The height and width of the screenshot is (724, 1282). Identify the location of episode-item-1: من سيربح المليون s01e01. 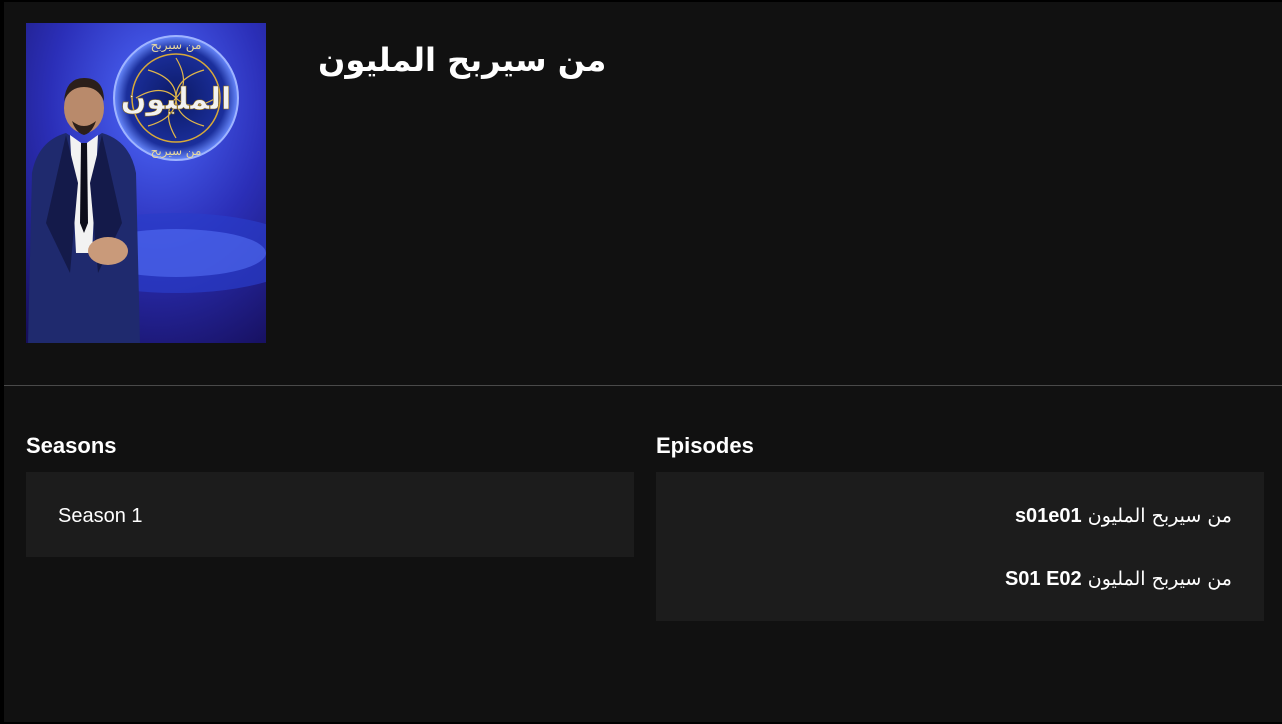
(1123, 516).